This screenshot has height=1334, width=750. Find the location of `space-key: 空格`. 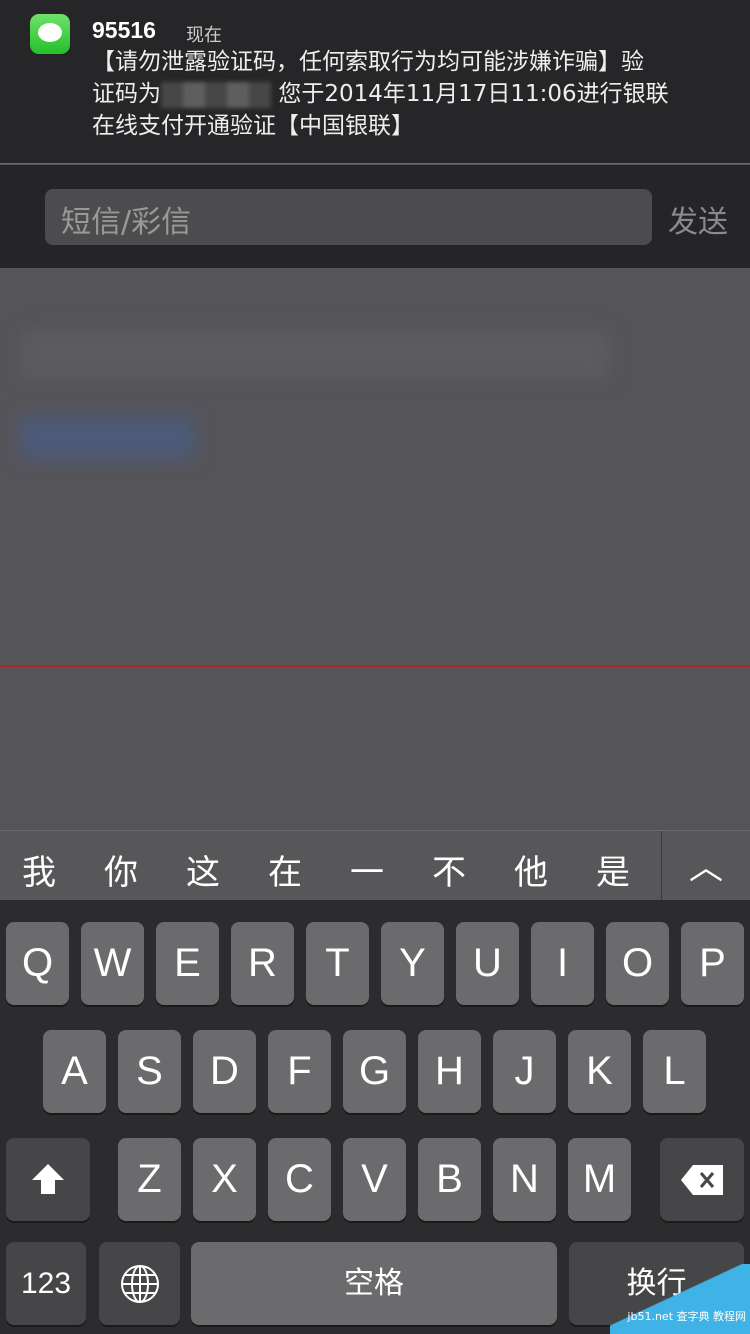

space-key: 空格 is located at coordinates (374, 1283).